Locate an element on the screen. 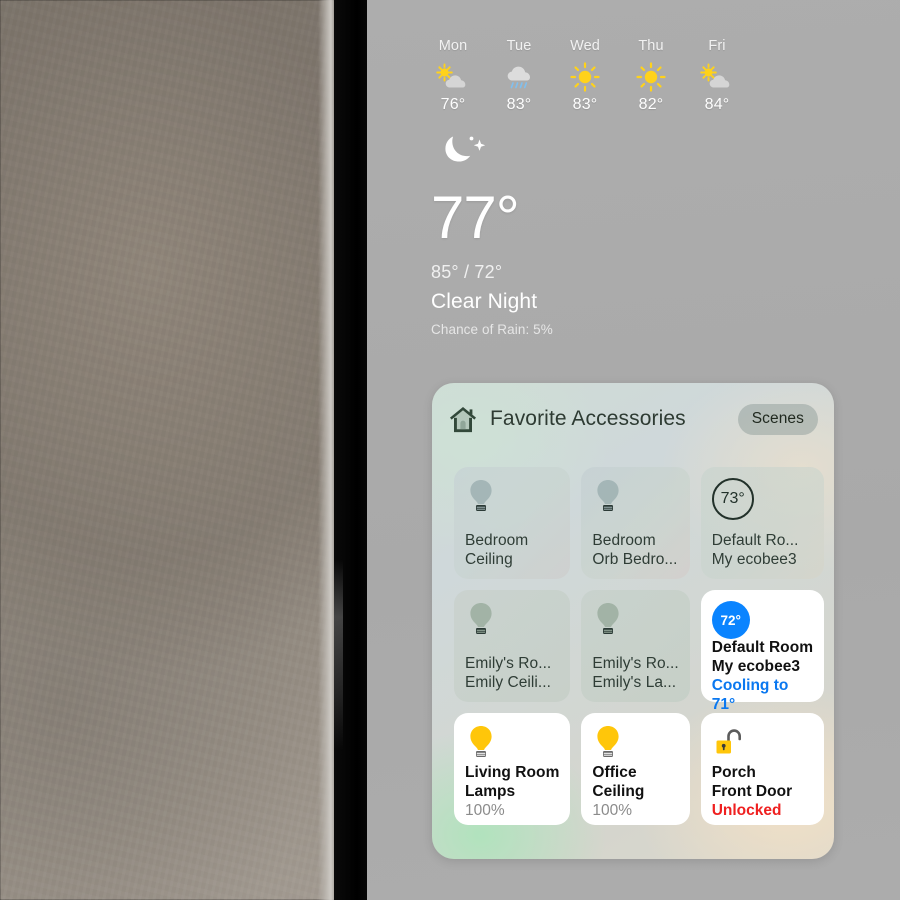  house-icon is located at coordinates (463, 419).